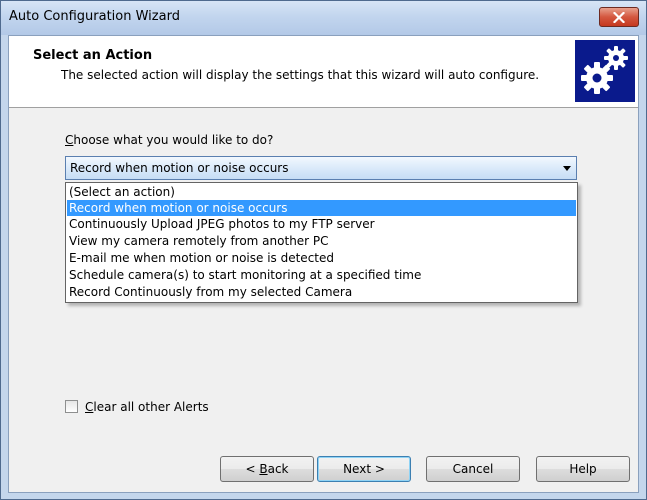  I want to click on prompt-text: hoose what you would like to do?, so click(173, 140).